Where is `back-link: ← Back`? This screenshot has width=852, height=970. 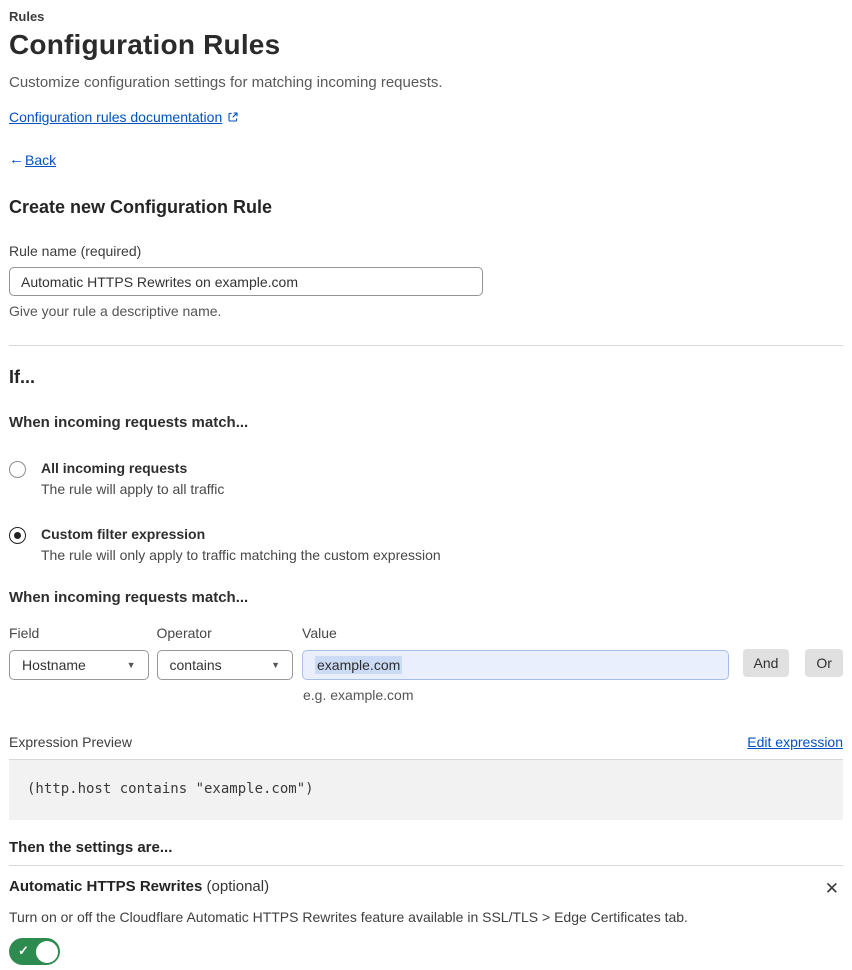 back-link: ← Back is located at coordinates (426, 159).